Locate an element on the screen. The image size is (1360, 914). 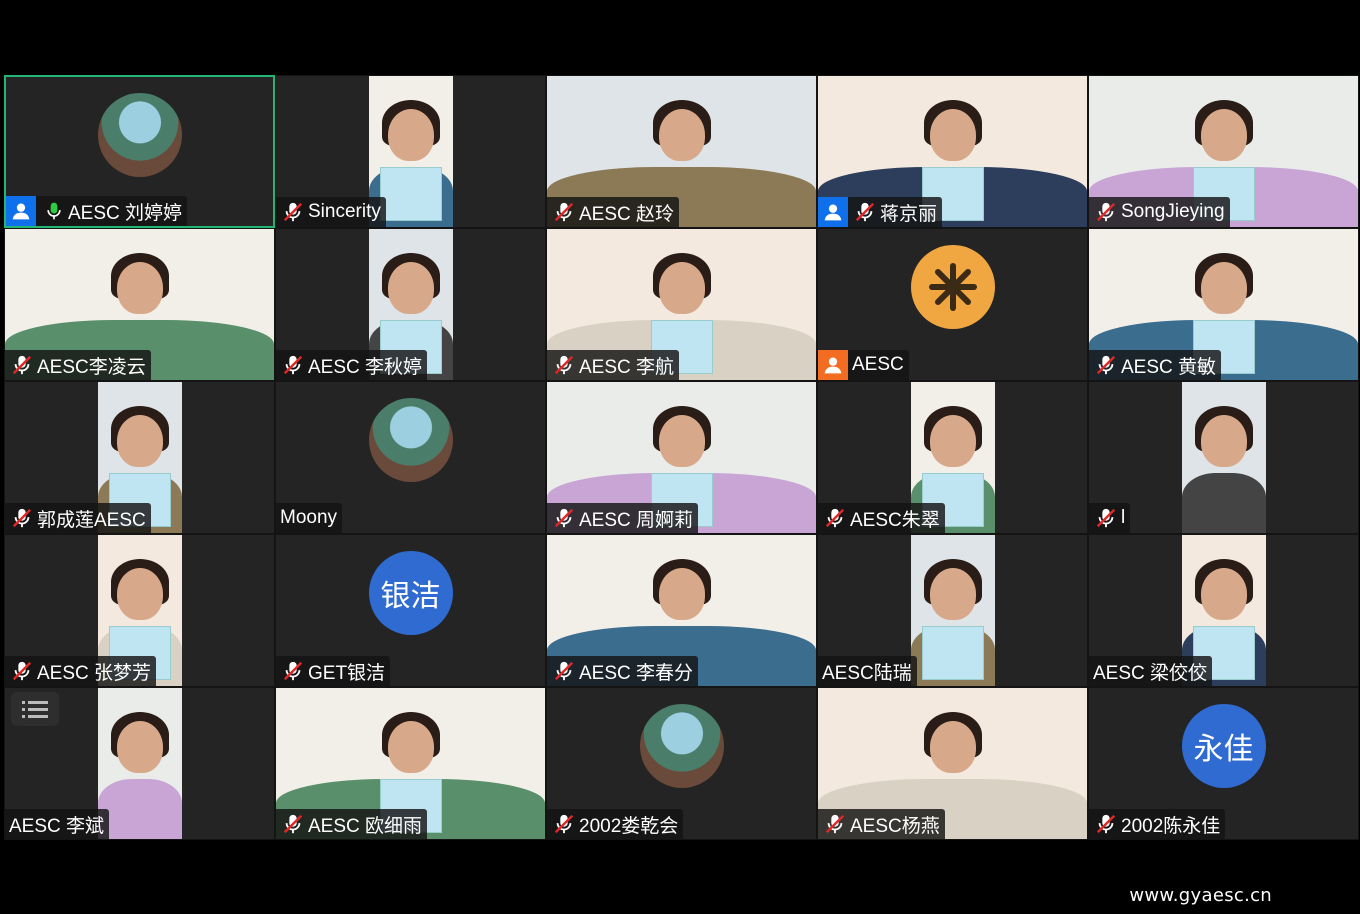
participant-name: AESC 李秋婷 is located at coordinates (365, 367).